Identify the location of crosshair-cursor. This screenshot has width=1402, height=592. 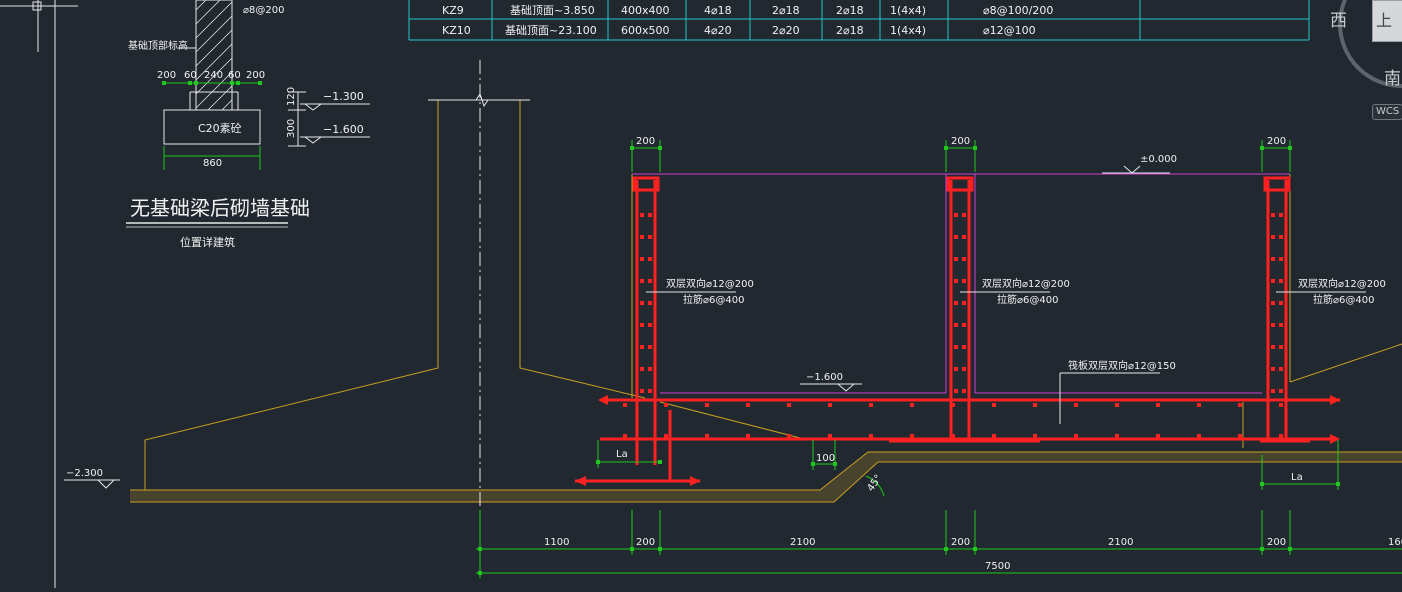
(39, 26).